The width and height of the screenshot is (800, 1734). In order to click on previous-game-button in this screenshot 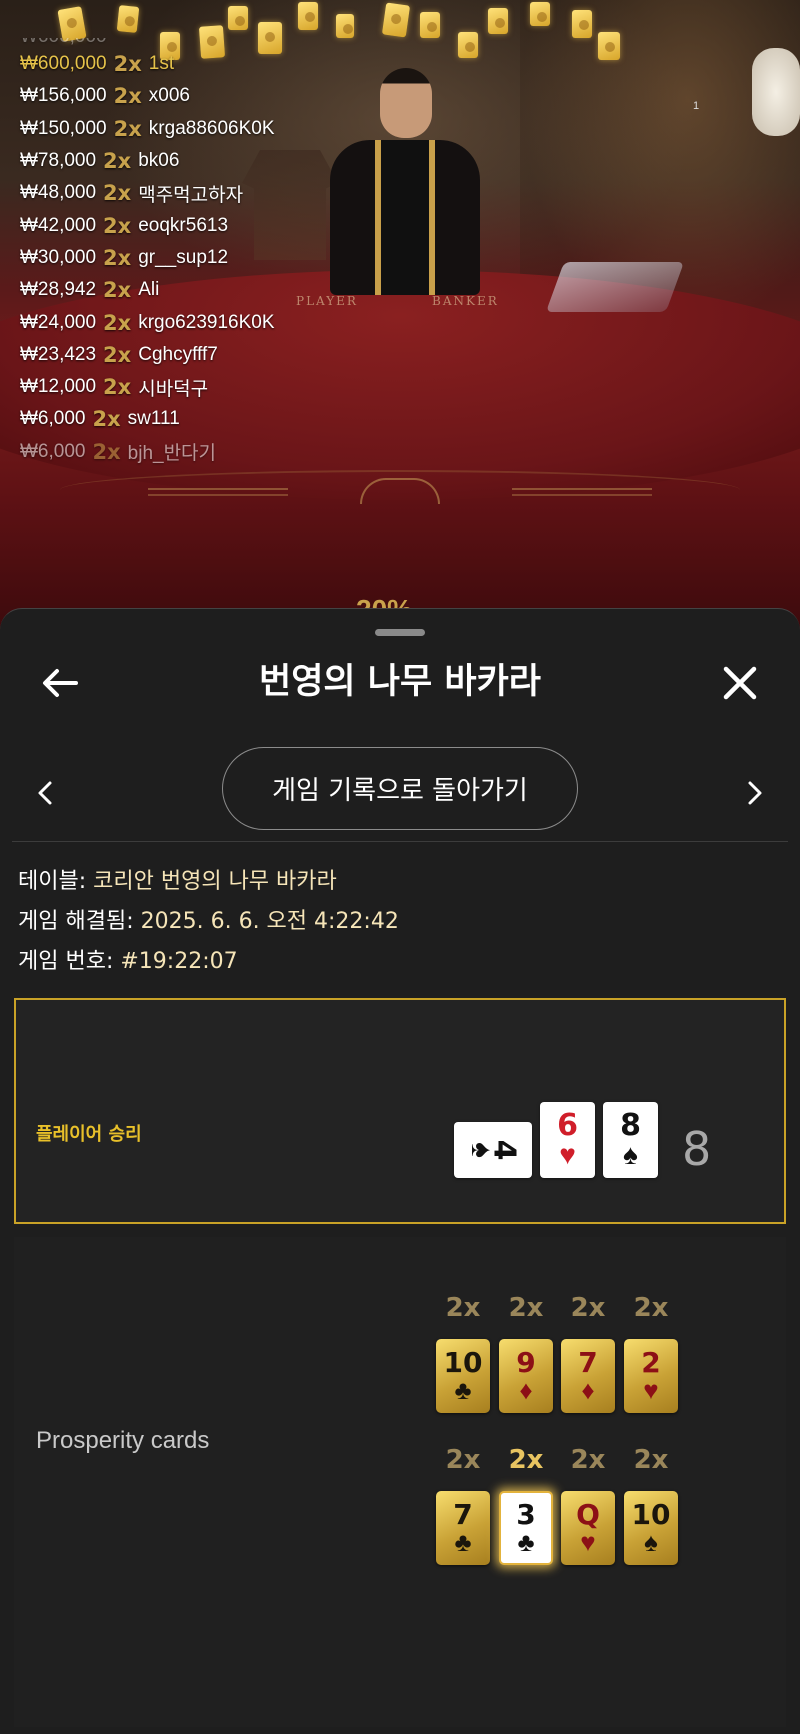, I will do `click(45, 793)`.